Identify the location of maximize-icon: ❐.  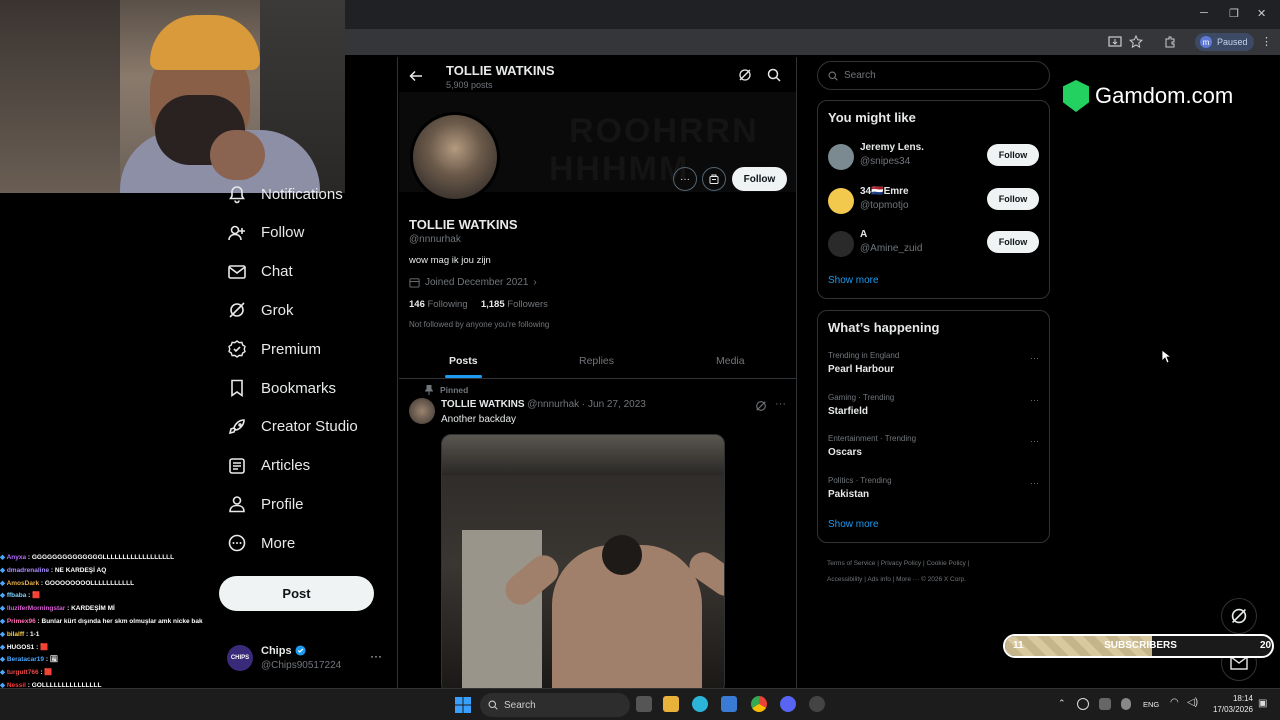
(1234, 13).